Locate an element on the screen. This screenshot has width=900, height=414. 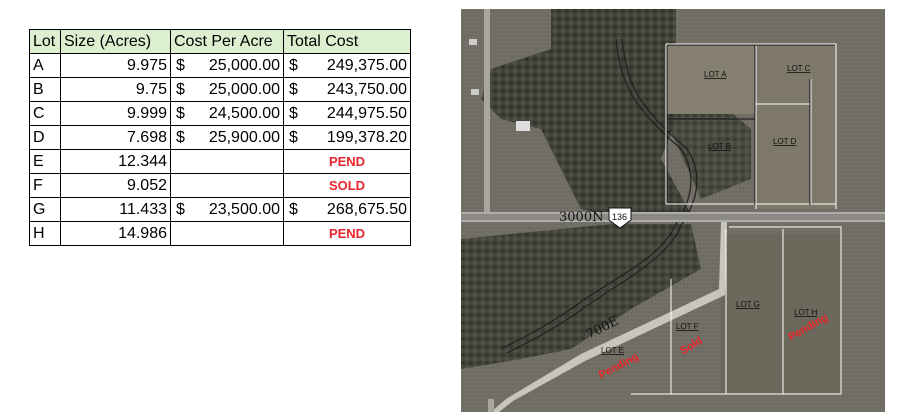
header-lot: Lot is located at coordinates (45, 41).